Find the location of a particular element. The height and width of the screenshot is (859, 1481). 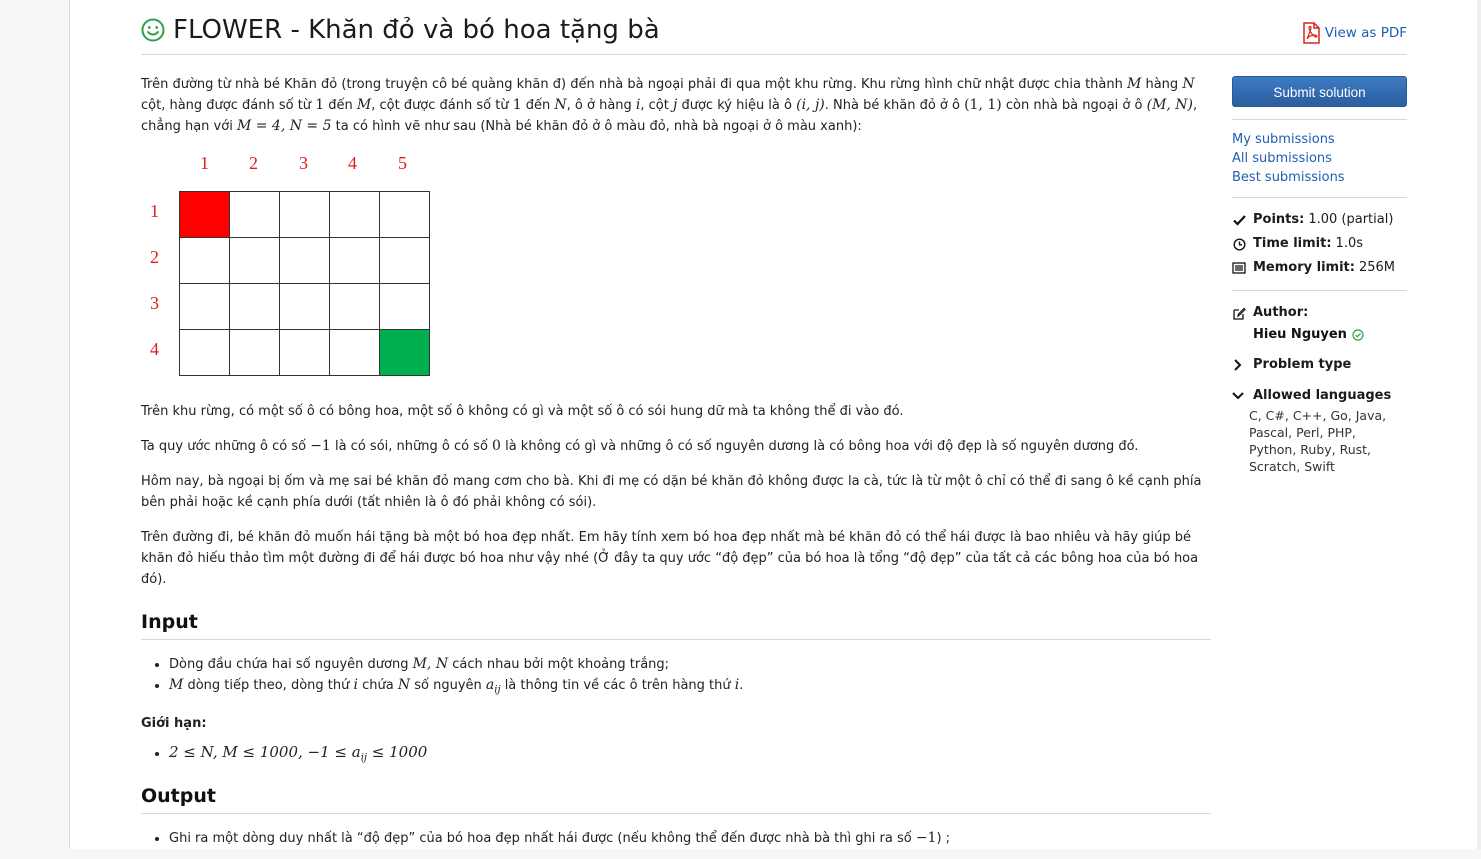

grid-cell-start is located at coordinates (204, 214).